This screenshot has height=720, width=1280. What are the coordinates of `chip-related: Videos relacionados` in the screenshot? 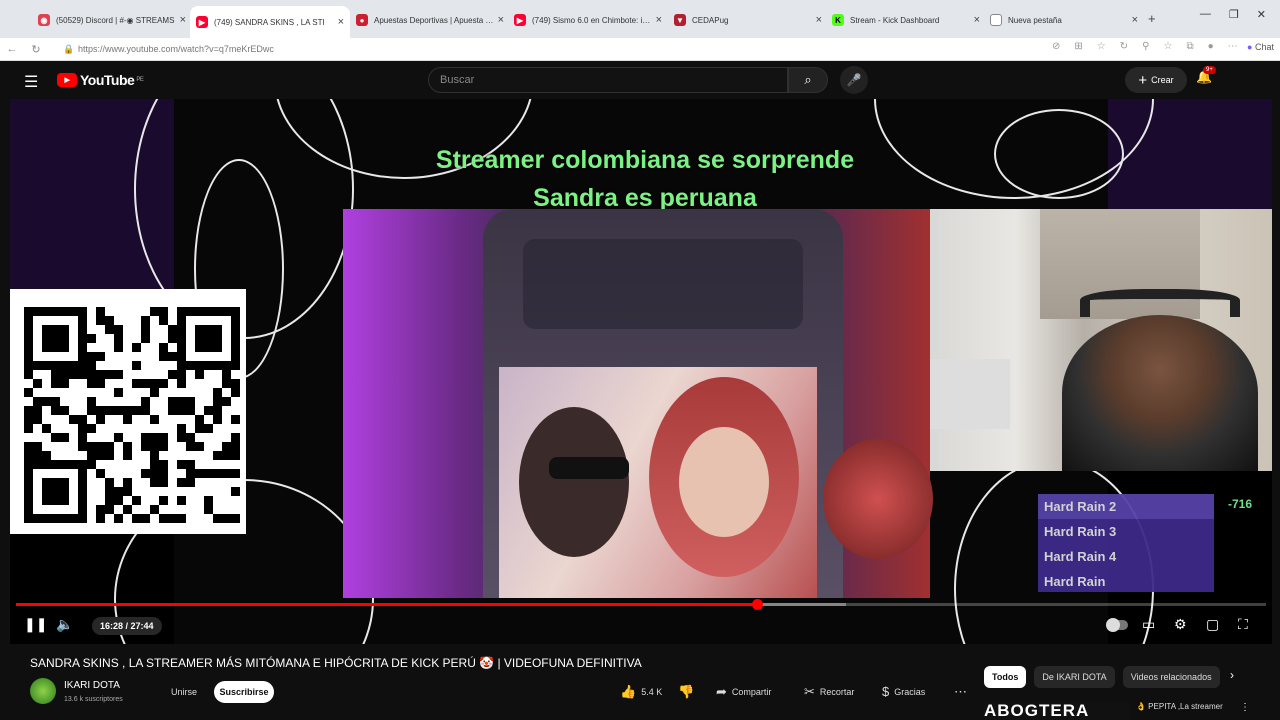 It's located at (1171, 677).